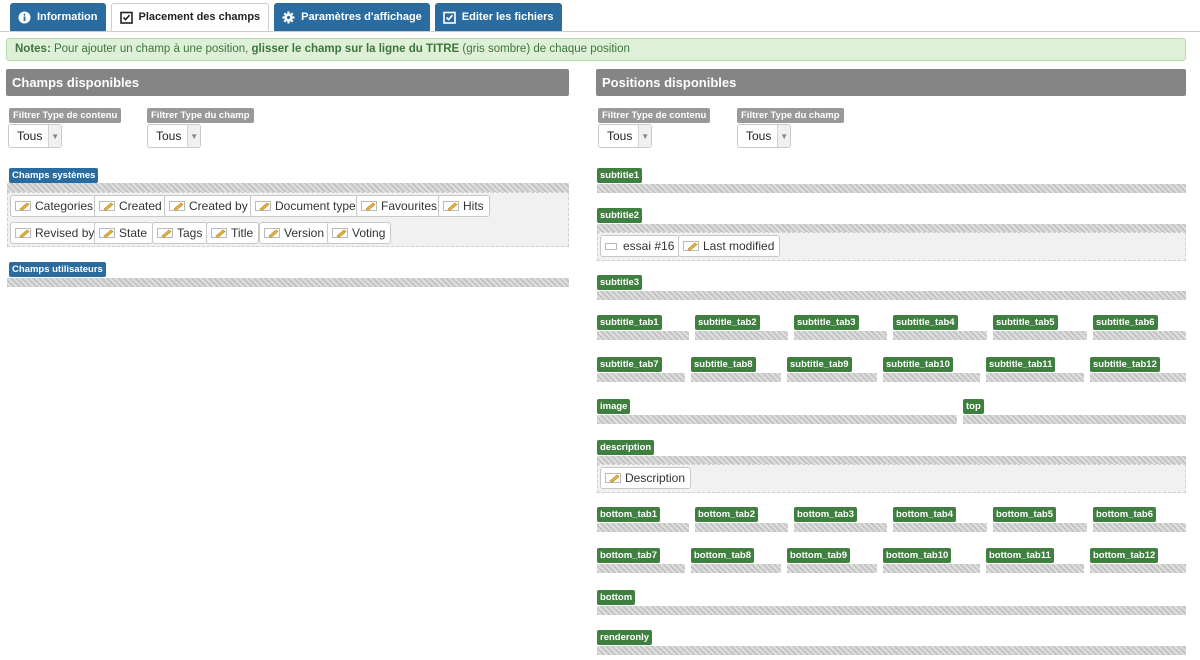  What do you see at coordinates (1125, 322) in the screenshot?
I see `position-subtitle_tabs-5: subtitle_tab6` at bounding box center [1125, 322].